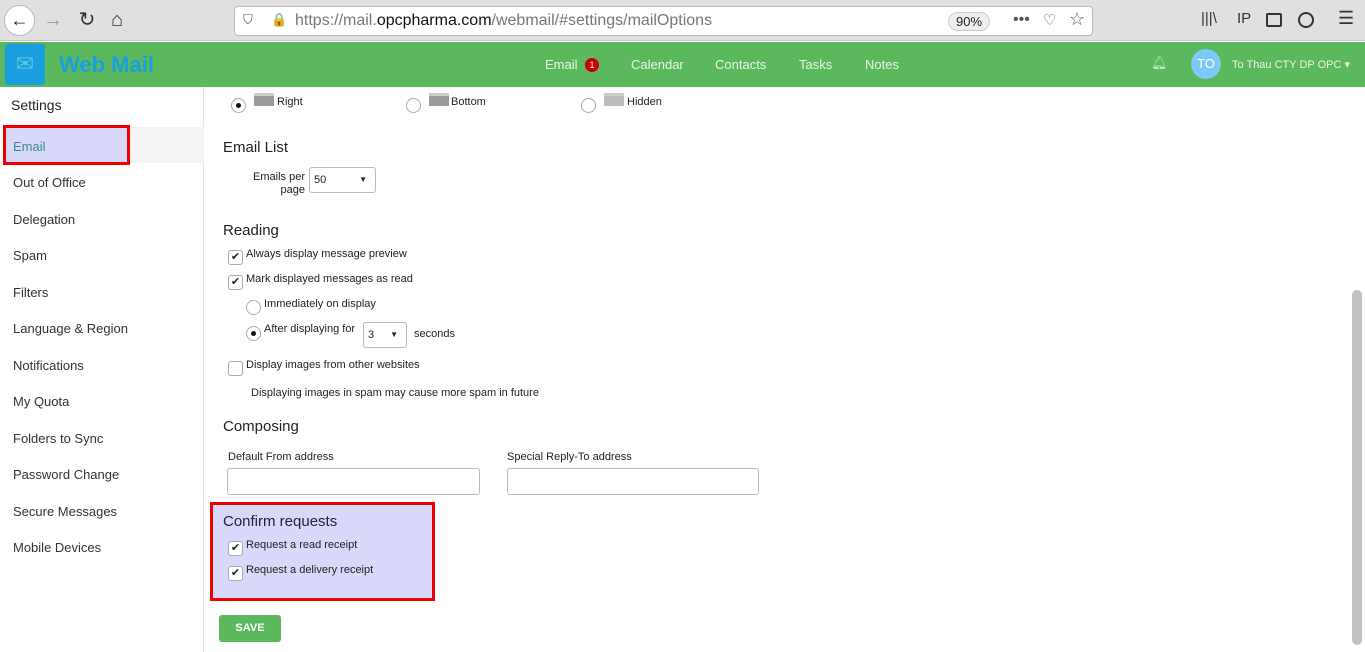  I want to click on preview-hidden-radio, so click(588, 105).